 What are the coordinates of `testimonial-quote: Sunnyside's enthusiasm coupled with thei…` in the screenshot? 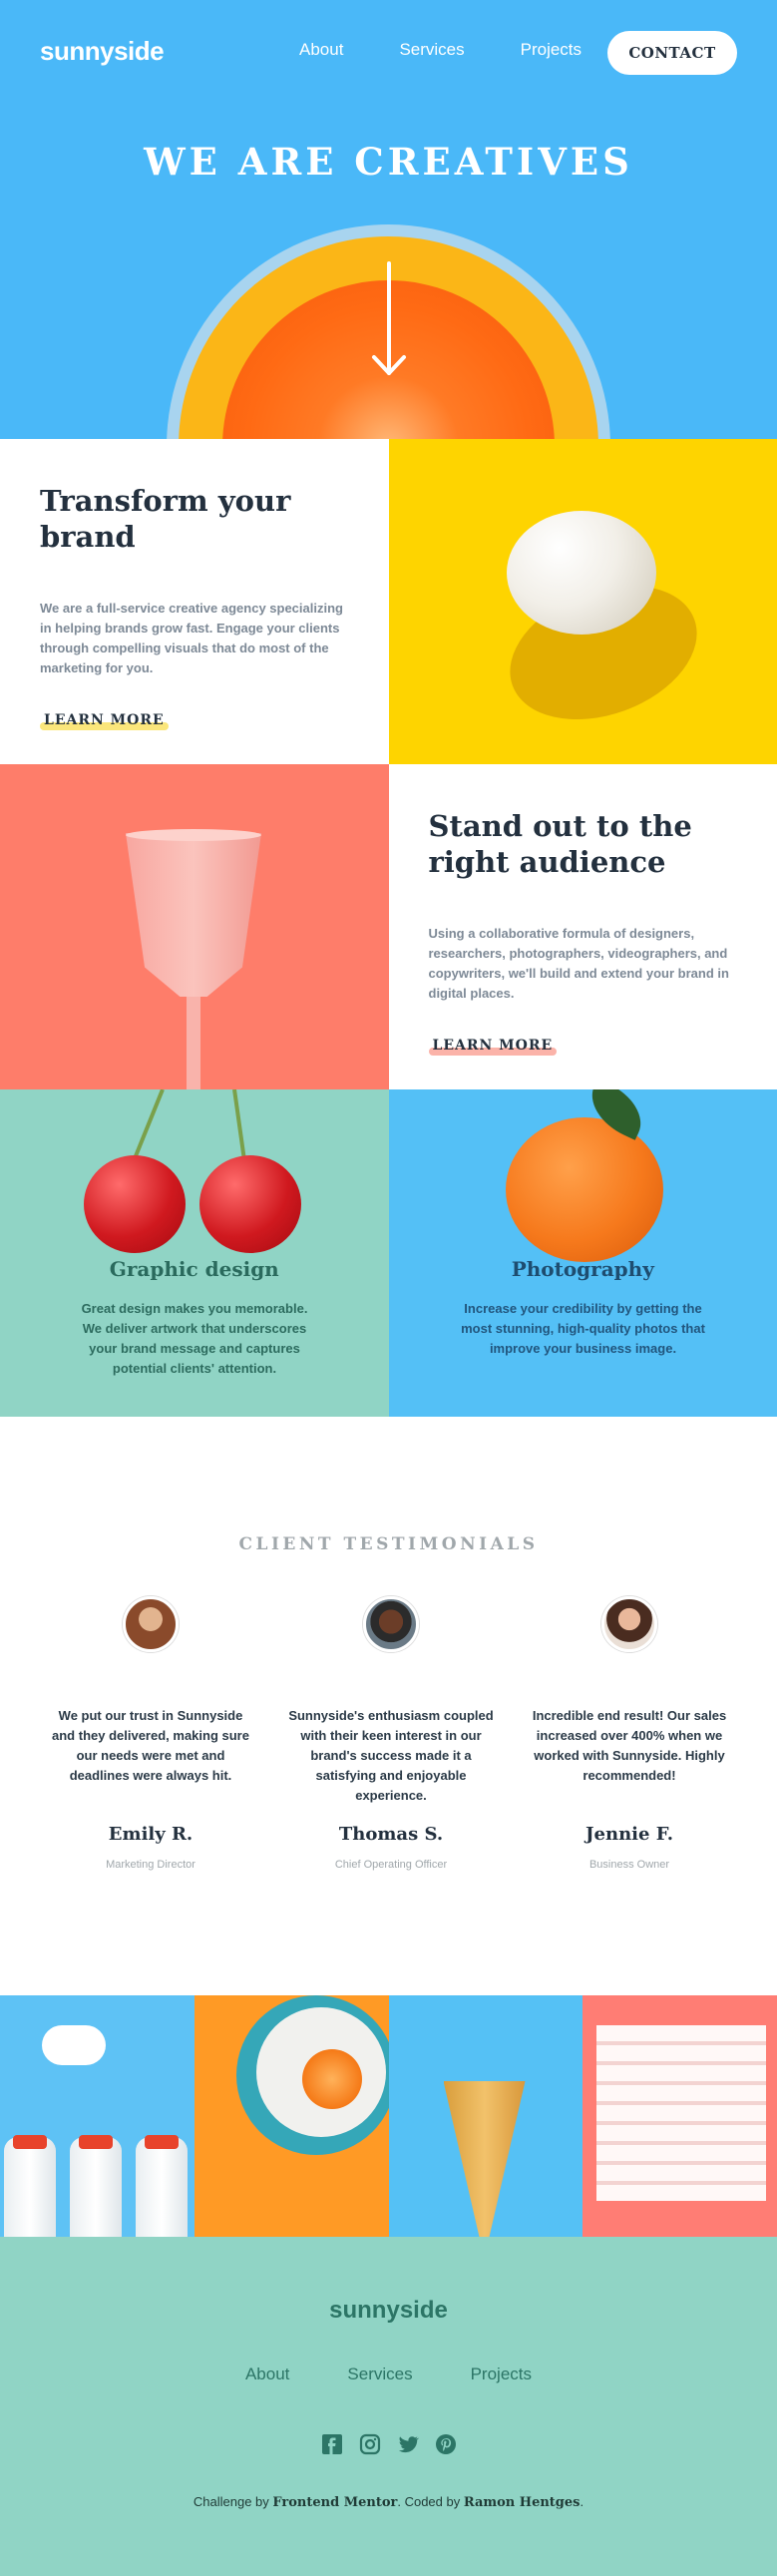 It's located at (391, 1756).